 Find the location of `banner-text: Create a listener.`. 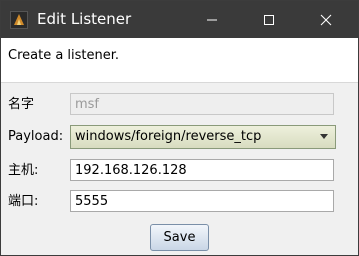

banner-text: Create a listener. is located at coordinates (64, 55).